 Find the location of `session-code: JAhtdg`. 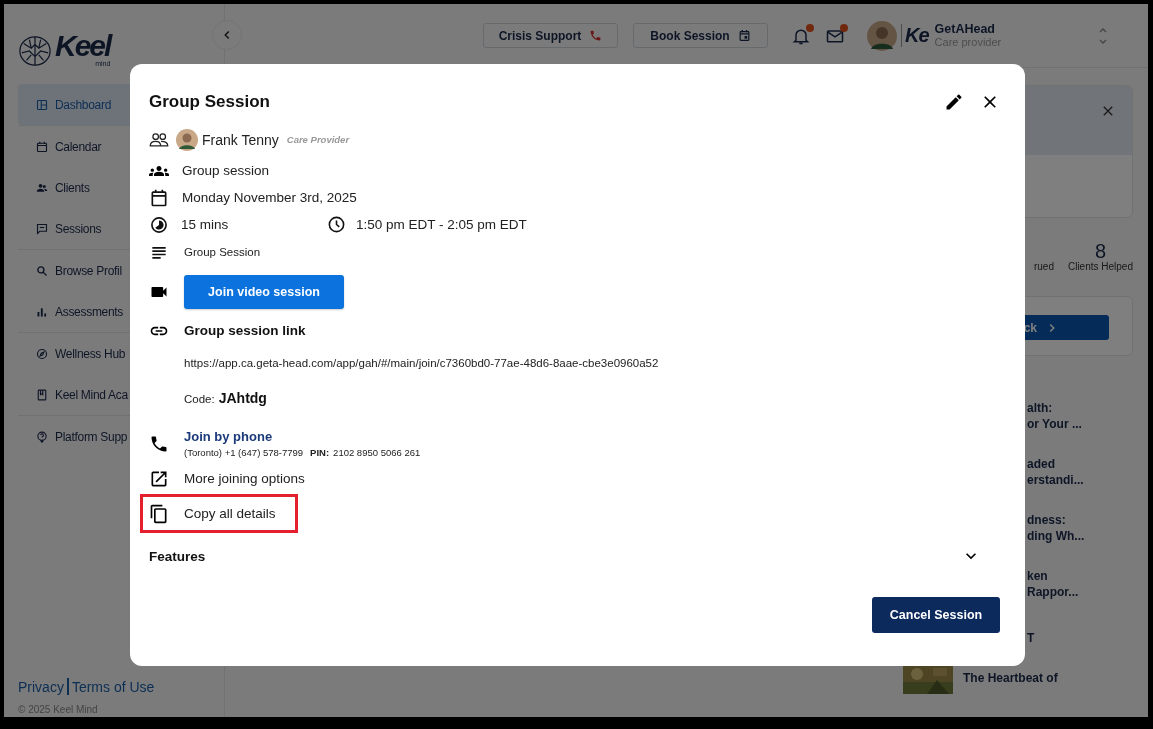

session-code: JAhtdg is located at coordinates (242, 397).